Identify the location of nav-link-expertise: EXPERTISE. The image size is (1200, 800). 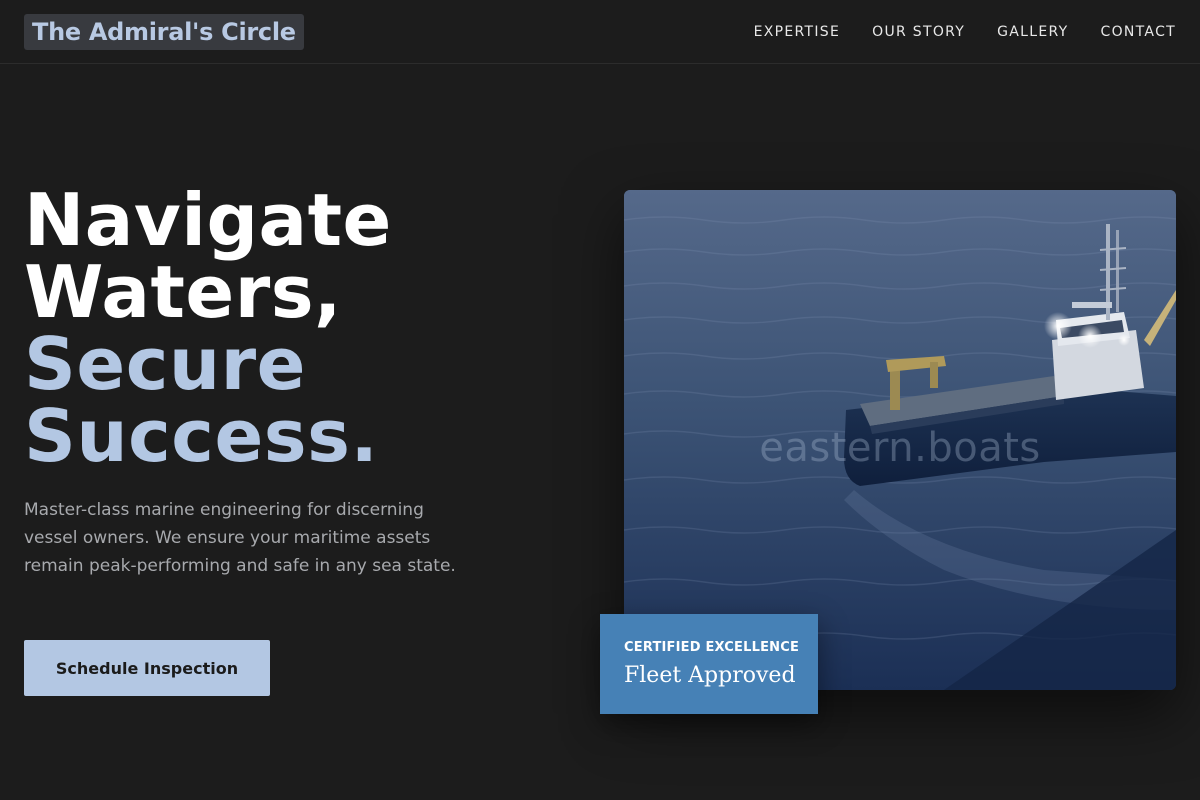
(797, 32).